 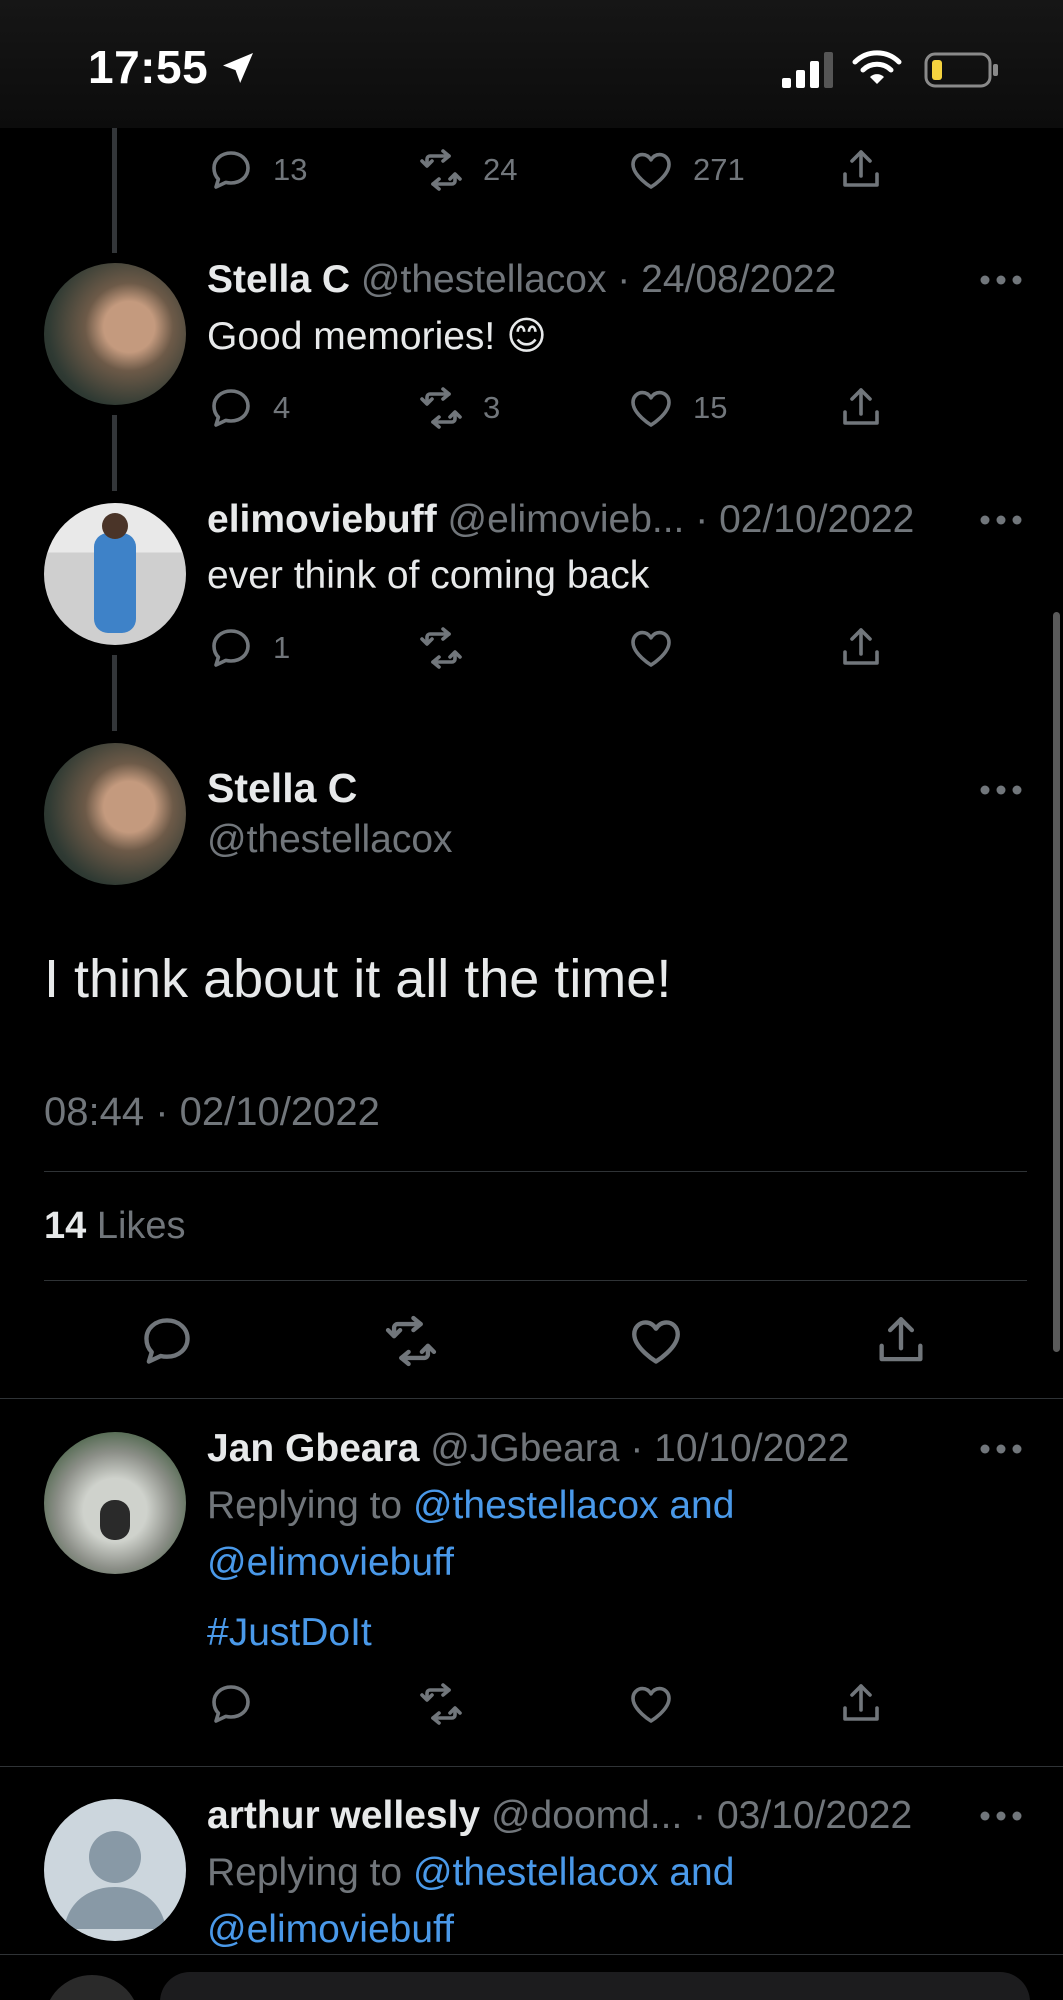 What do you see at coordinates (751, 1448) in the screenshot?
I see `tweet-date: 10/10/2022` at bounding box center [751, 1448].